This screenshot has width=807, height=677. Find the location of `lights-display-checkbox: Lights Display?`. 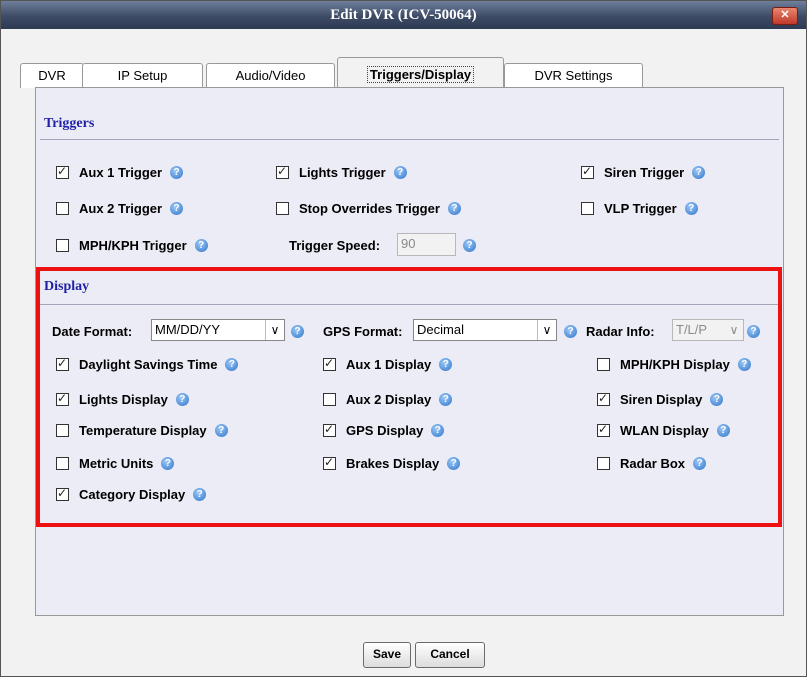

lights-display-checkbox: Lights Display? is located at coordinates (122, 399).